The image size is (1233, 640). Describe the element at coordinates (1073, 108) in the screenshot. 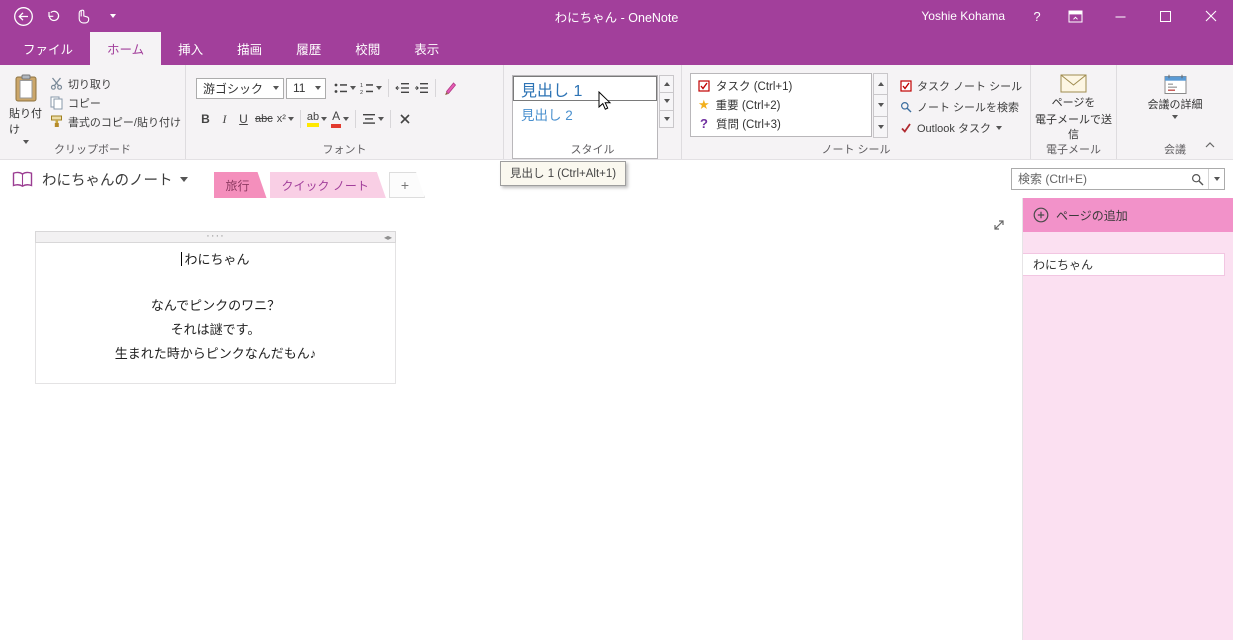

I see `email-page-button: ページを 電子メールで送信` at that location.